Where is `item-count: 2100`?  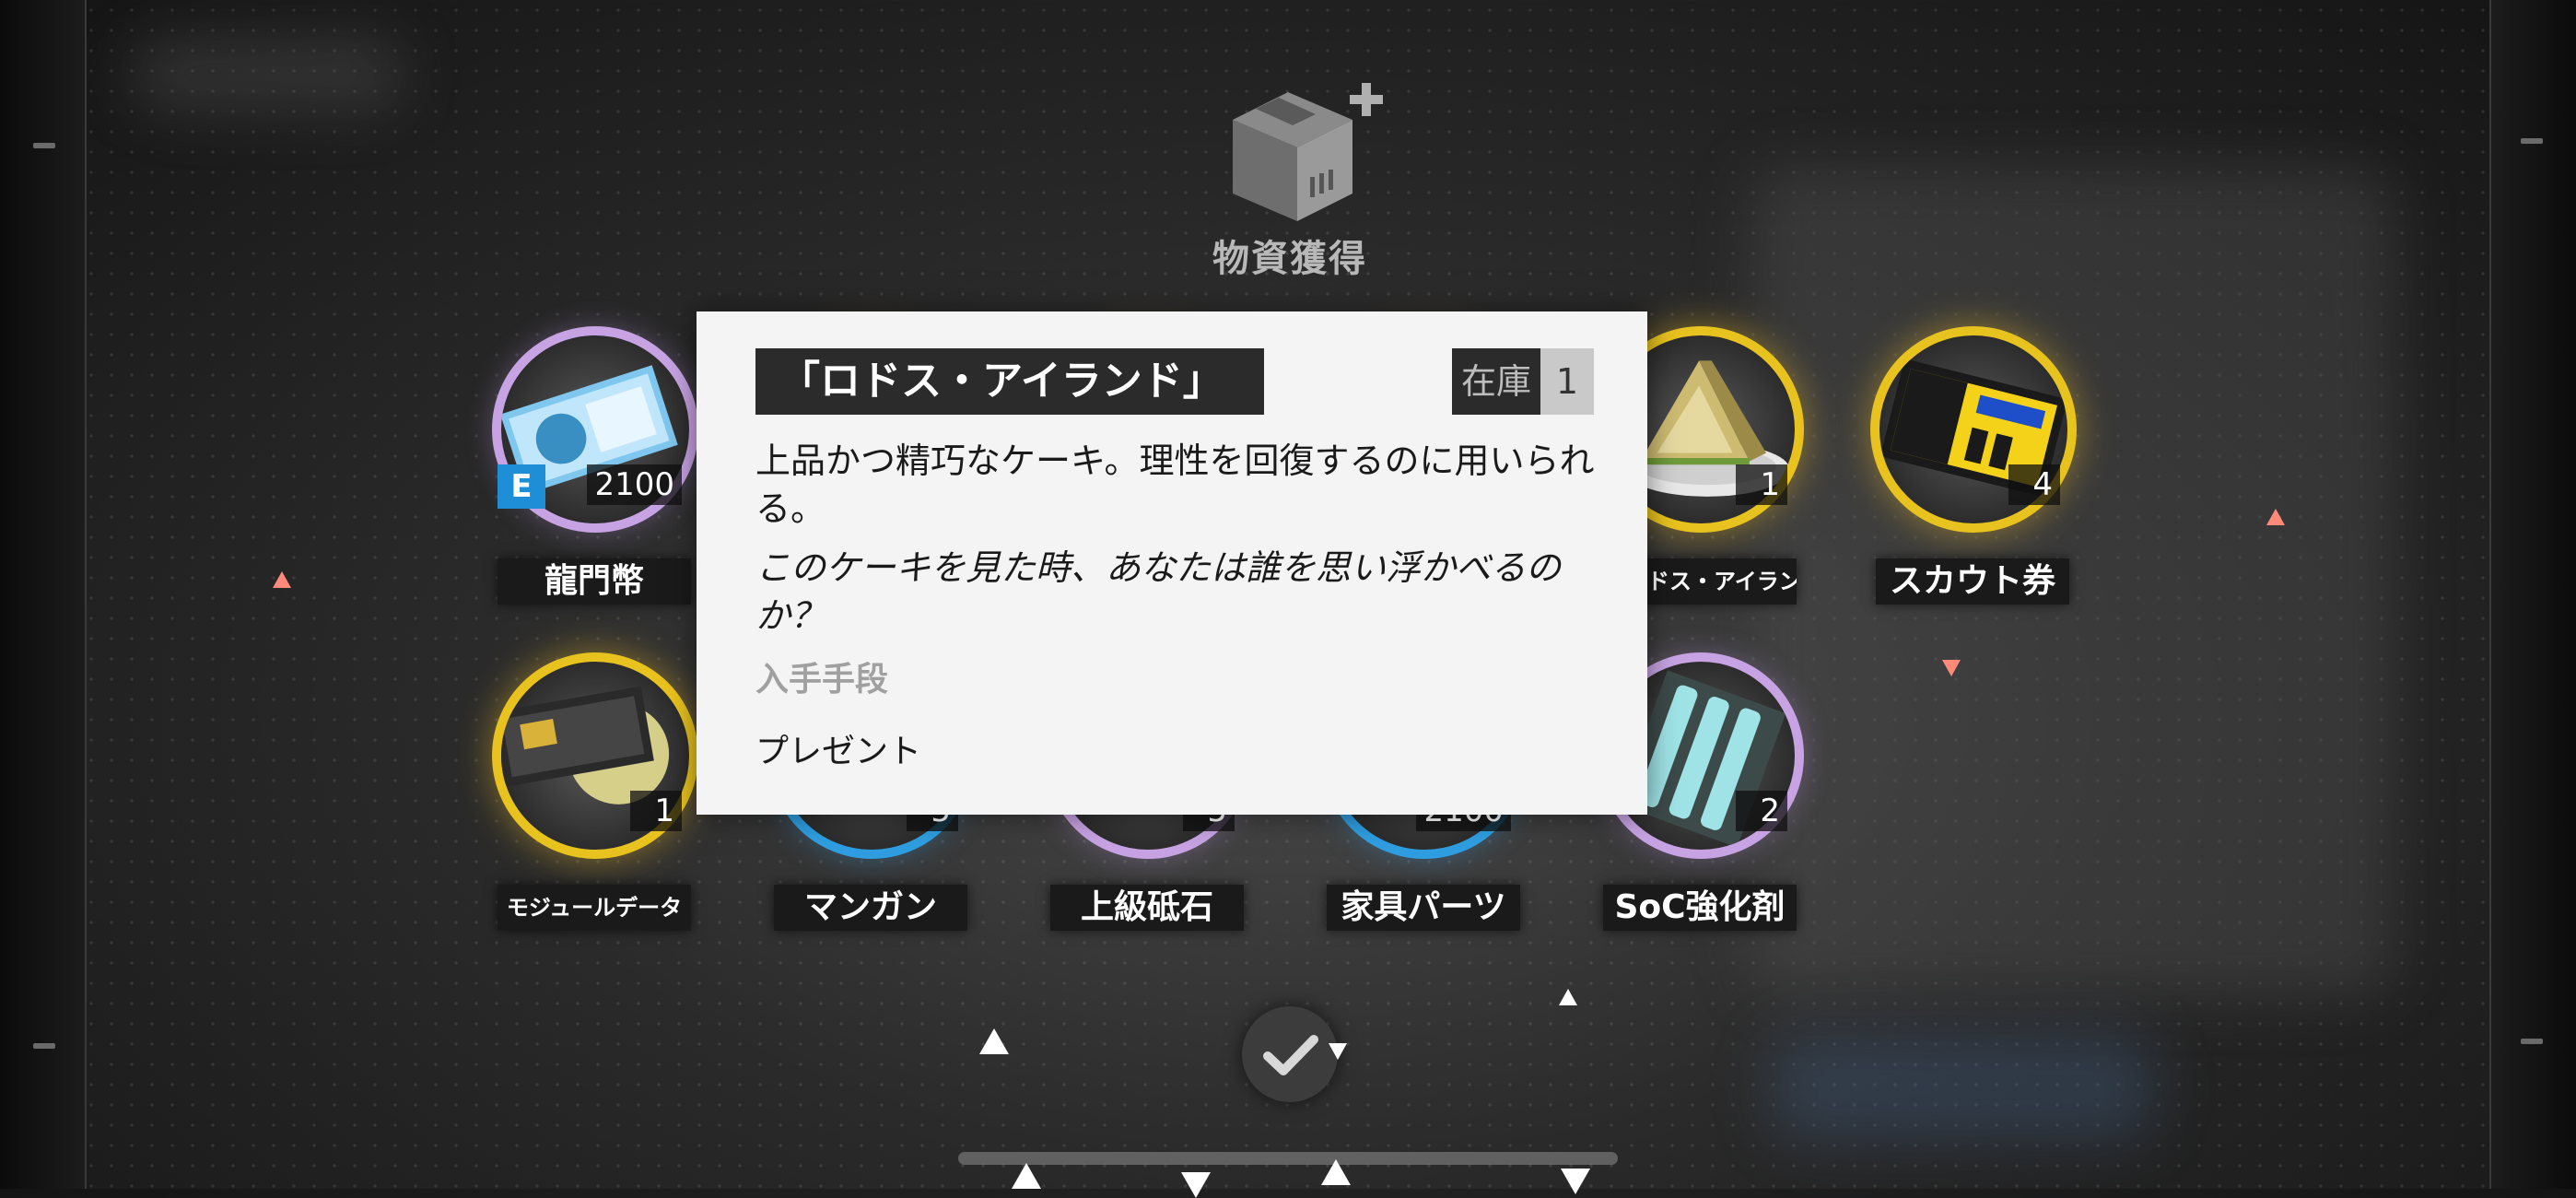 item-count: 2100 is located at coordinates (634, 485).